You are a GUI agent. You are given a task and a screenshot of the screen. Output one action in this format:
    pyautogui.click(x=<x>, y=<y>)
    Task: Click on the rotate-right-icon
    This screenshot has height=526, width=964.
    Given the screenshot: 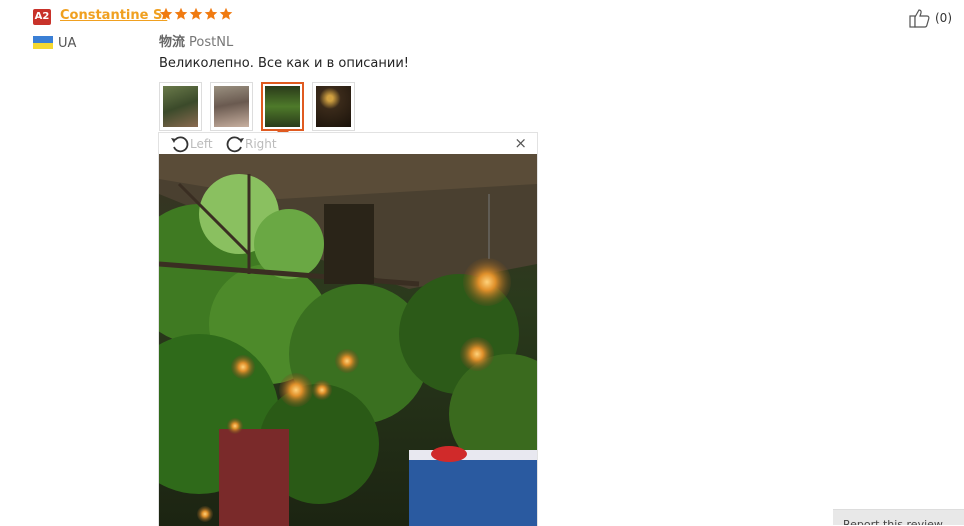 What is the action you would take?
    pyautogui.click(x=235, y=144)
    